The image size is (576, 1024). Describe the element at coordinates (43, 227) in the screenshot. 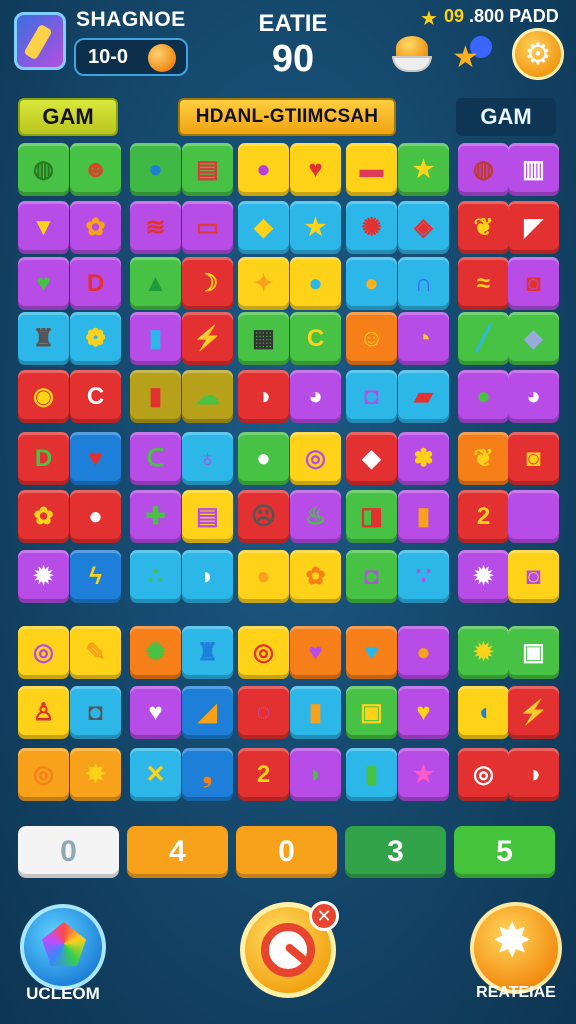

I see `game-tile: ▼` at that location.